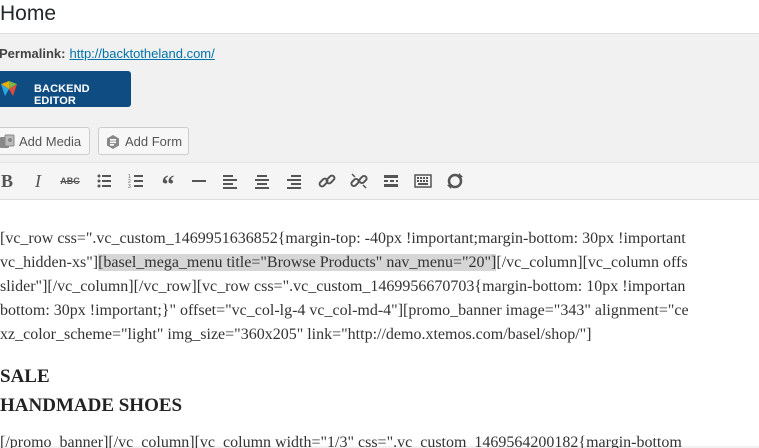 Image resolution: width=759 pixels, height=448 pixels. Describe the element at coordinates (113, 142) in the screenshot. I see `form-icon` at that location.